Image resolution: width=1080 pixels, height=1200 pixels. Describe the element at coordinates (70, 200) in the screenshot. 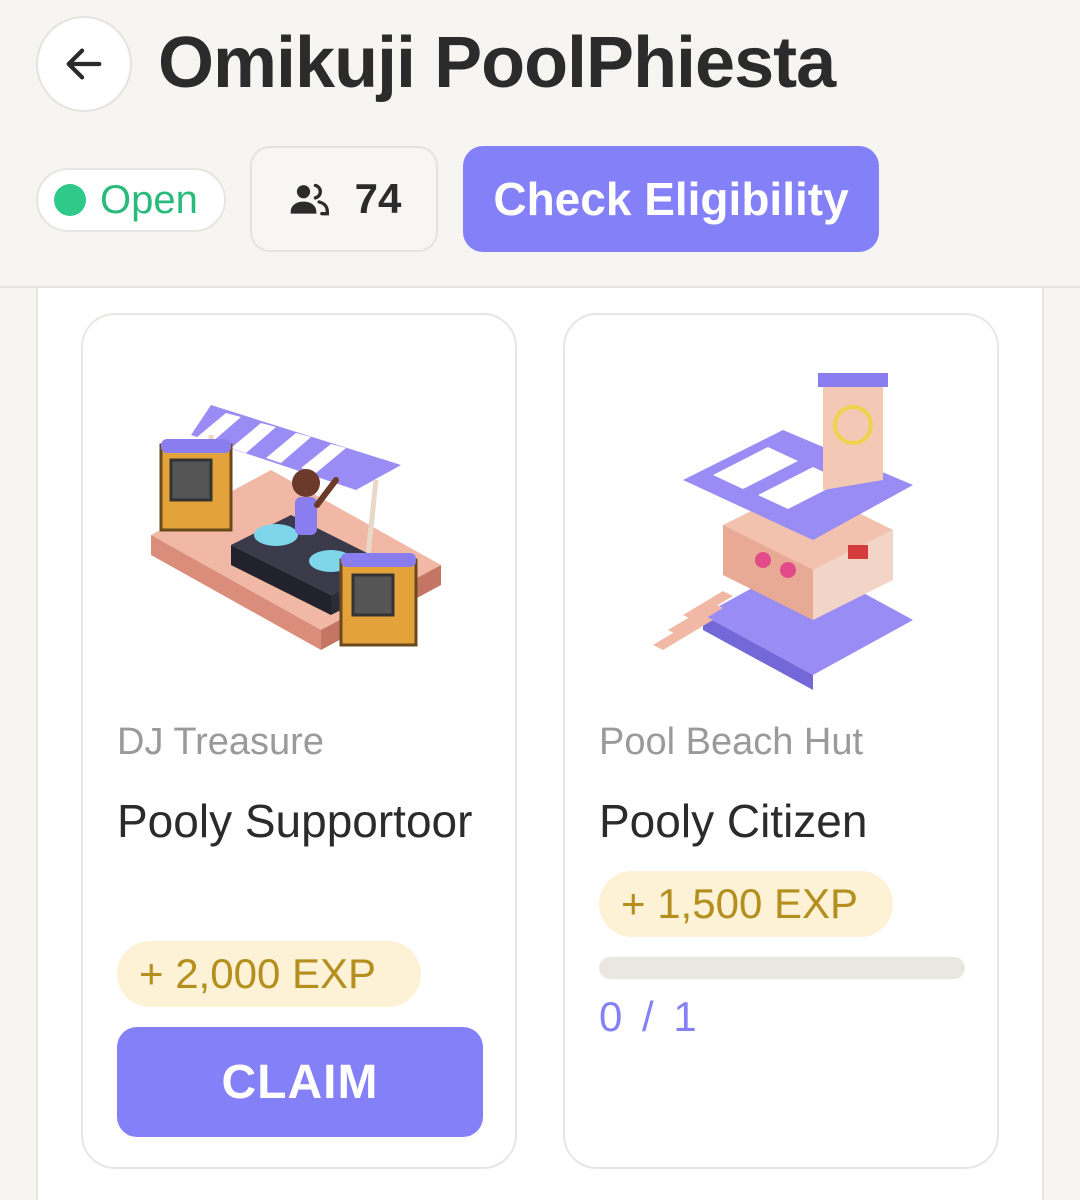

I see `status-dot-icon` at that location.